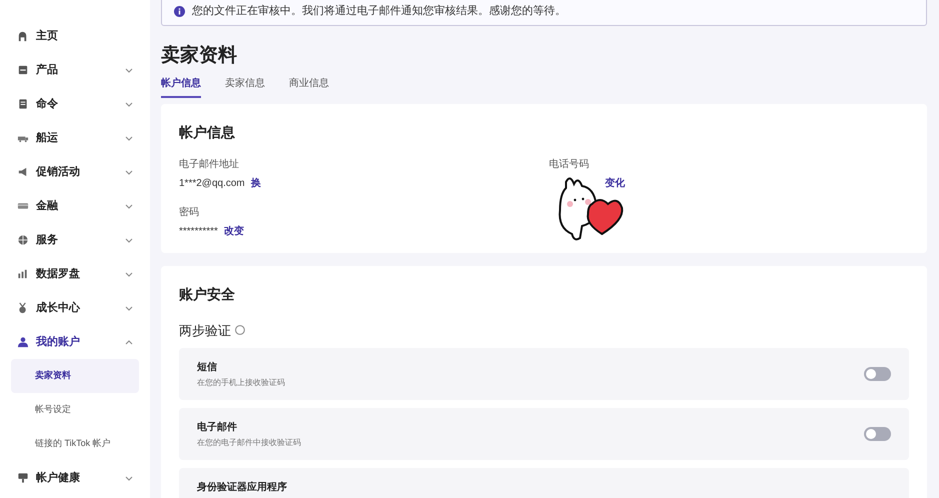 The height and width of the screenshot is (498, 939). I want to click on sidebar-item: 金融, so click(77, 206).